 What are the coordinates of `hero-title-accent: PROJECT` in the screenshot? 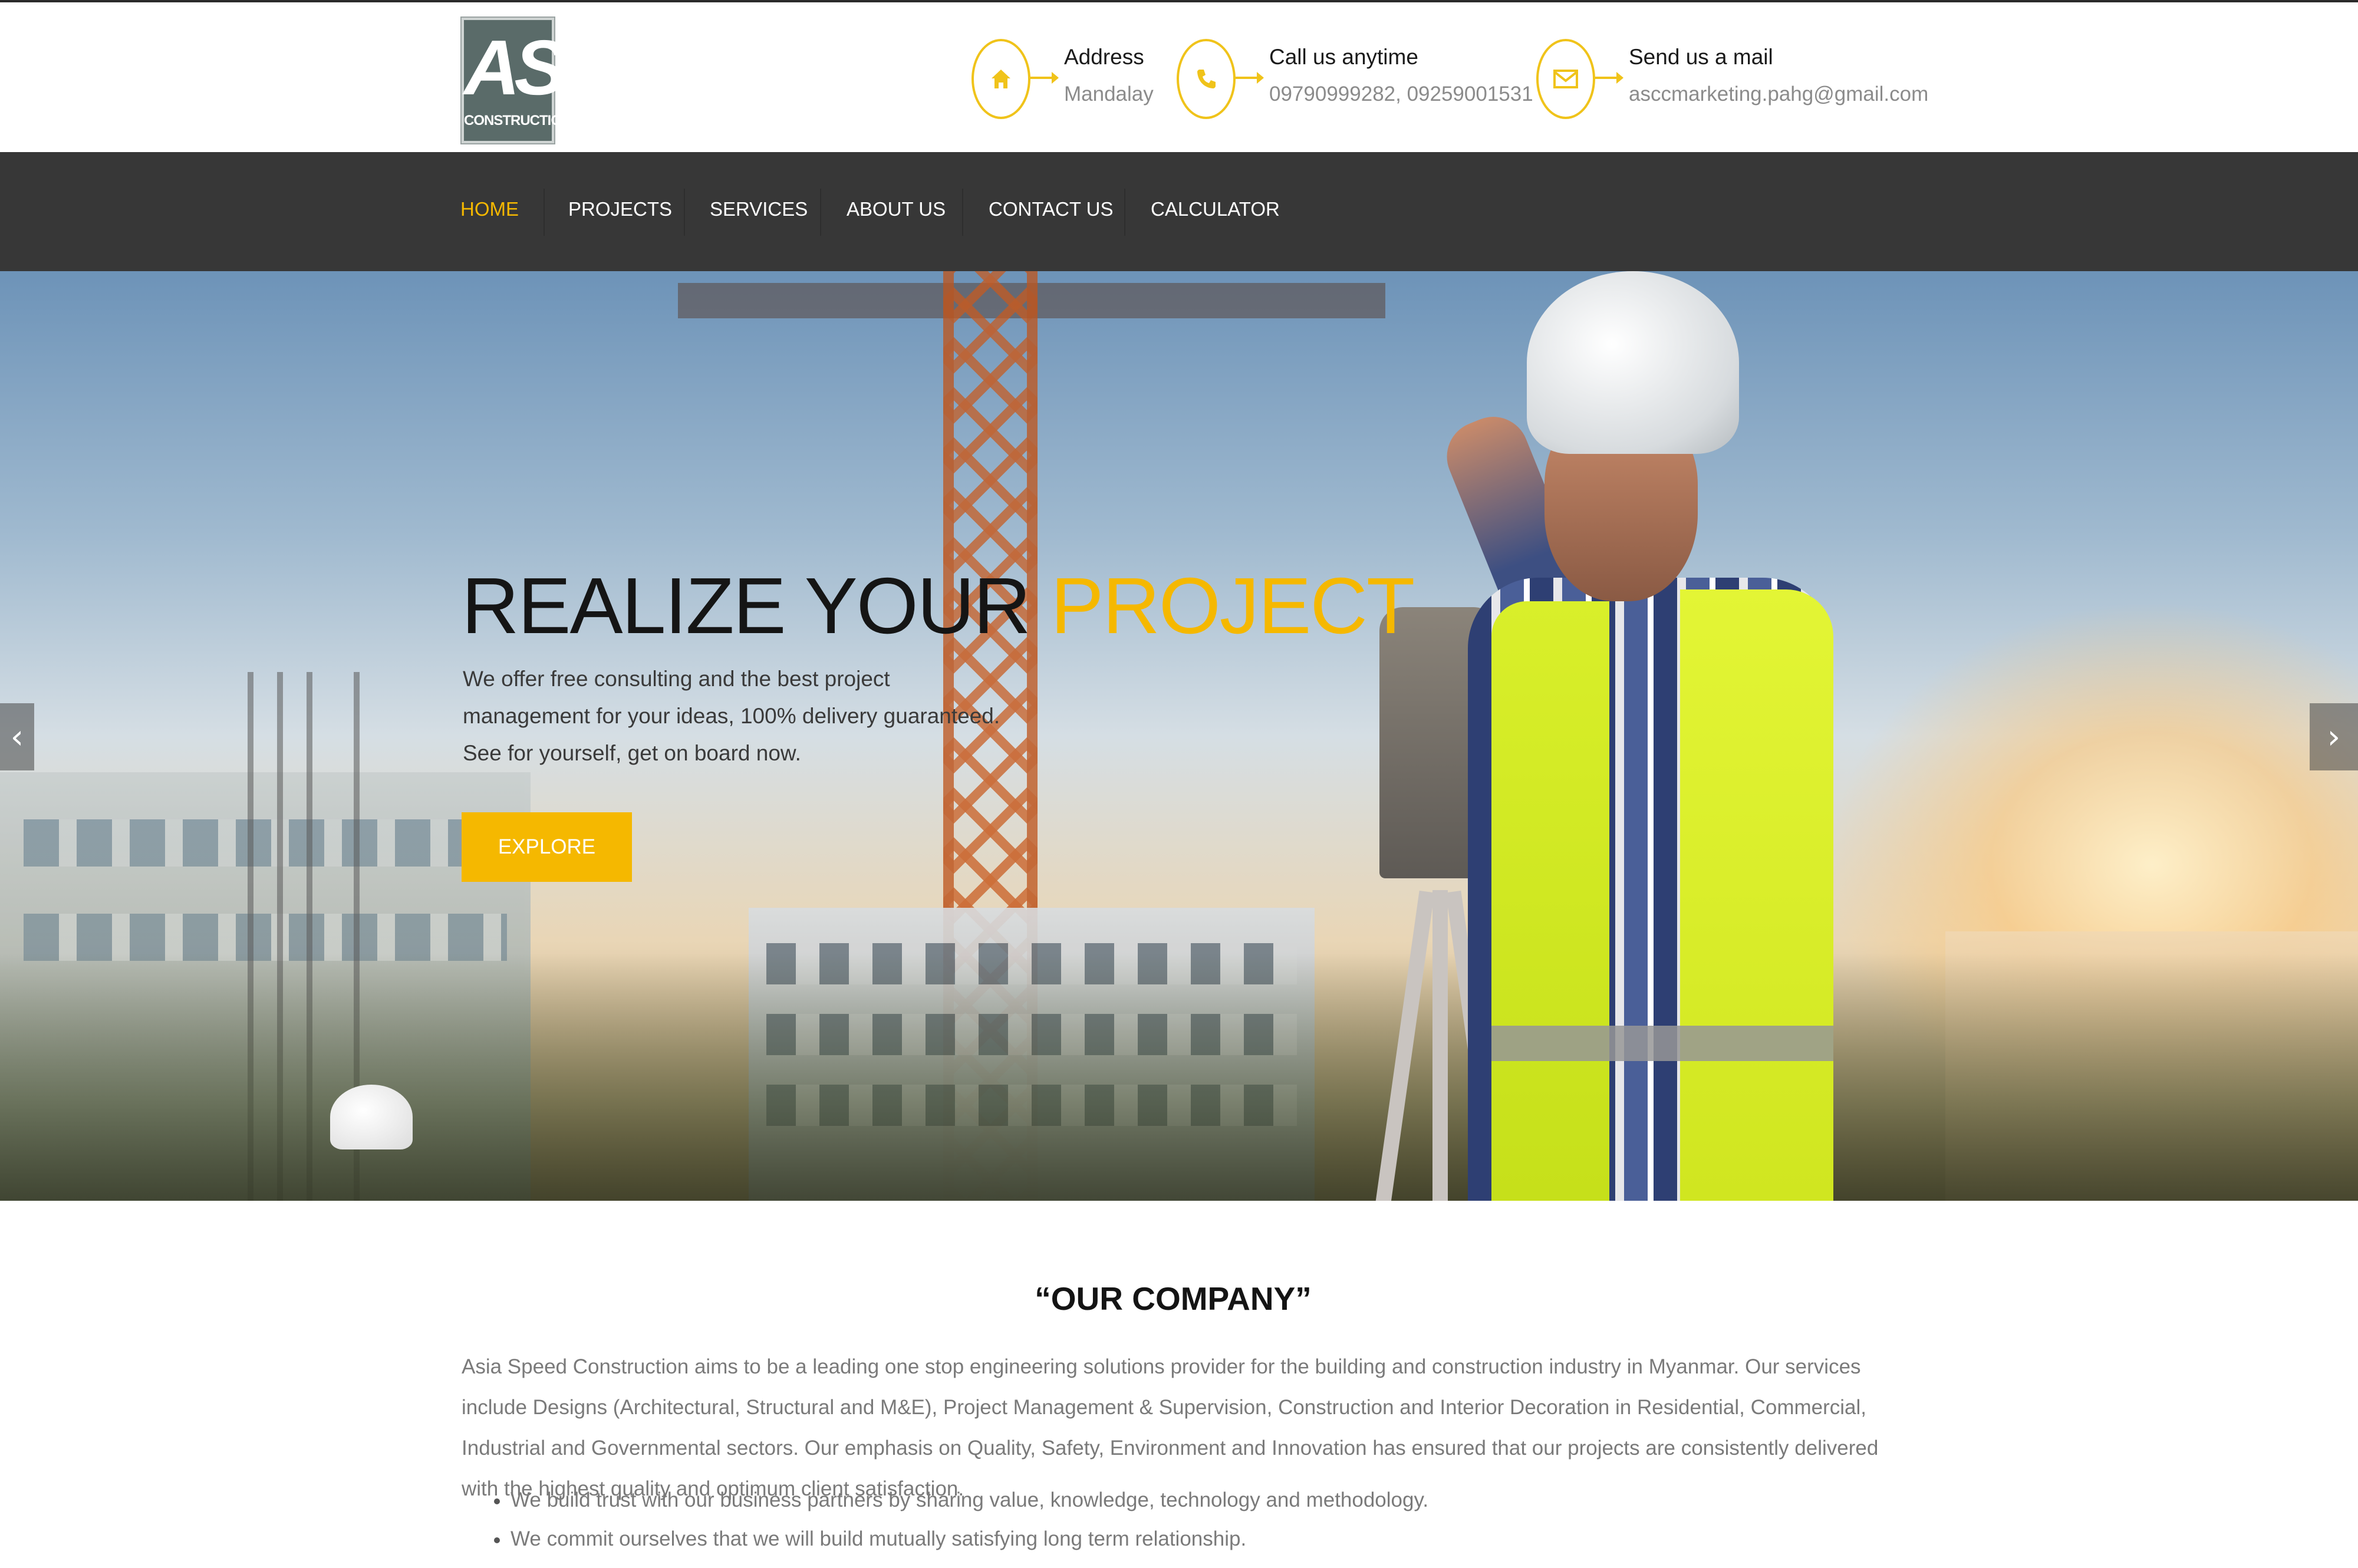 It's located at (1232, 605).